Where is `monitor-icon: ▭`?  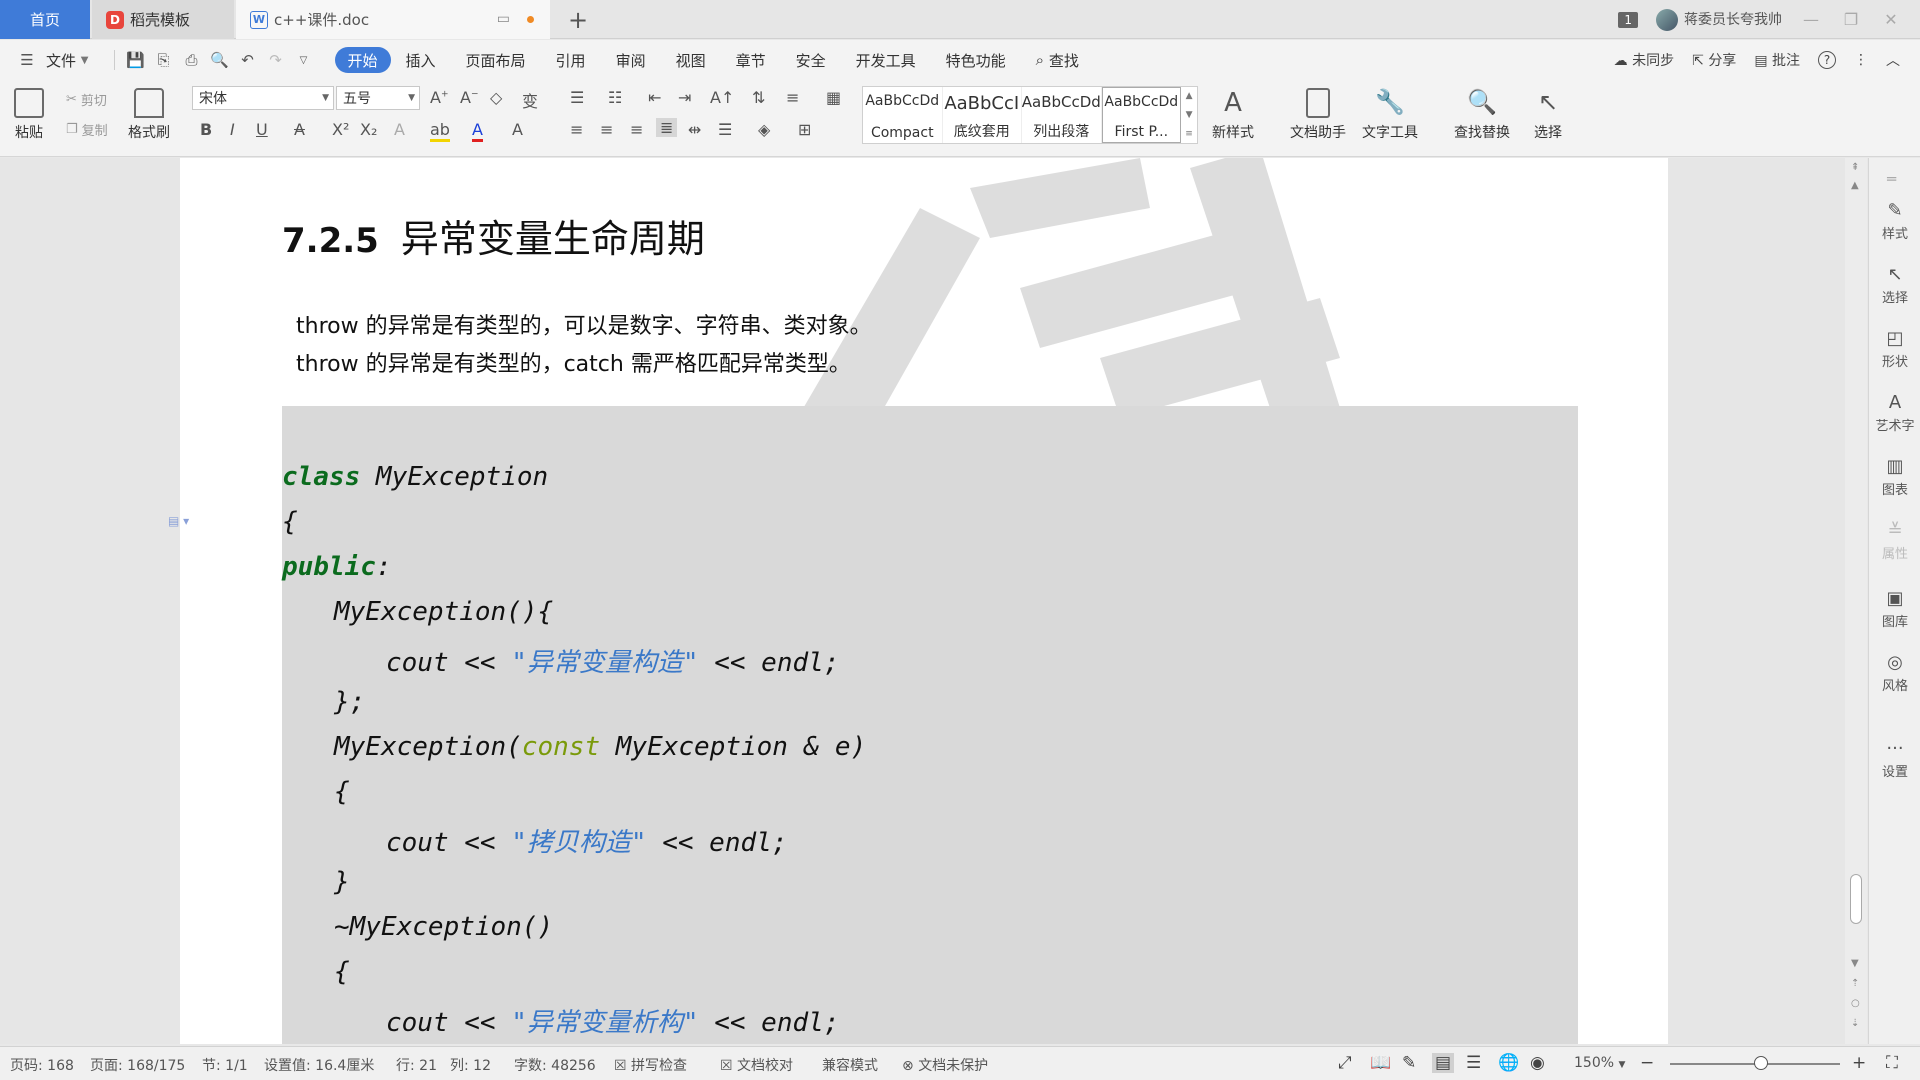
monitor-icon: ▭ is located at coordinates (503, 19).